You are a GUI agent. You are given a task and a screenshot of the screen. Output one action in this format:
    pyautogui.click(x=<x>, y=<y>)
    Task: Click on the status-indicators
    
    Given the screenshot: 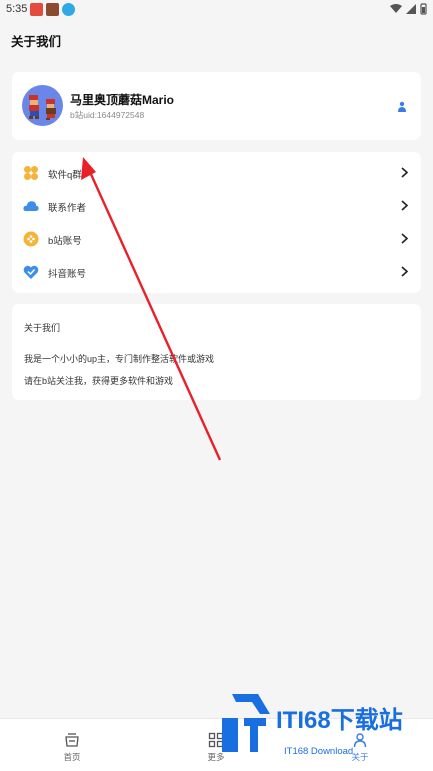 What is the action you would take?
    pyautogui.click(x=408, y=9)
    